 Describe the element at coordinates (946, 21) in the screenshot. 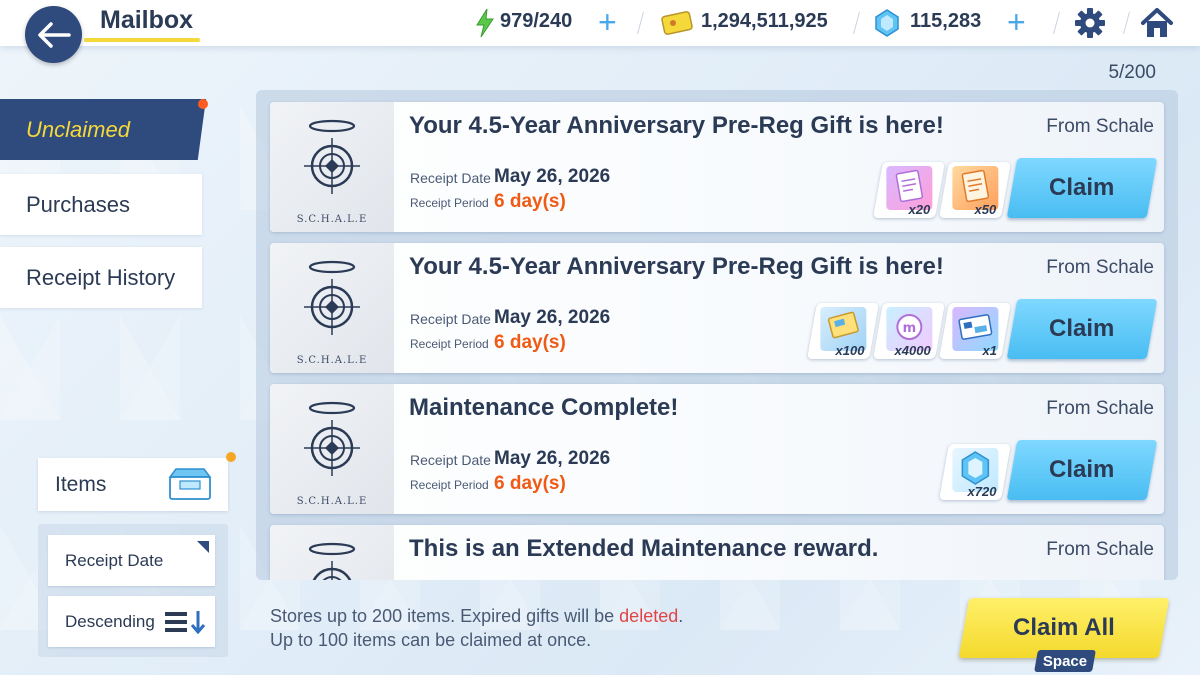

I see `pyroxene-counter: 115,283` at that location.